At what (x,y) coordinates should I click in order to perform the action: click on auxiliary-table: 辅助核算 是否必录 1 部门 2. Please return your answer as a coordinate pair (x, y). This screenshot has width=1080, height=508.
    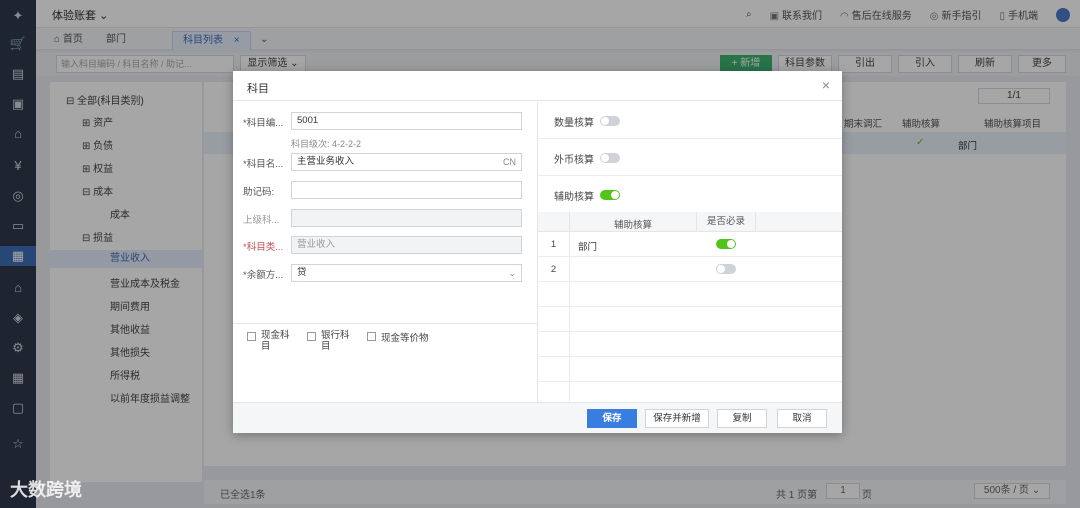
    Looking at the image, I should click on (690, 307).